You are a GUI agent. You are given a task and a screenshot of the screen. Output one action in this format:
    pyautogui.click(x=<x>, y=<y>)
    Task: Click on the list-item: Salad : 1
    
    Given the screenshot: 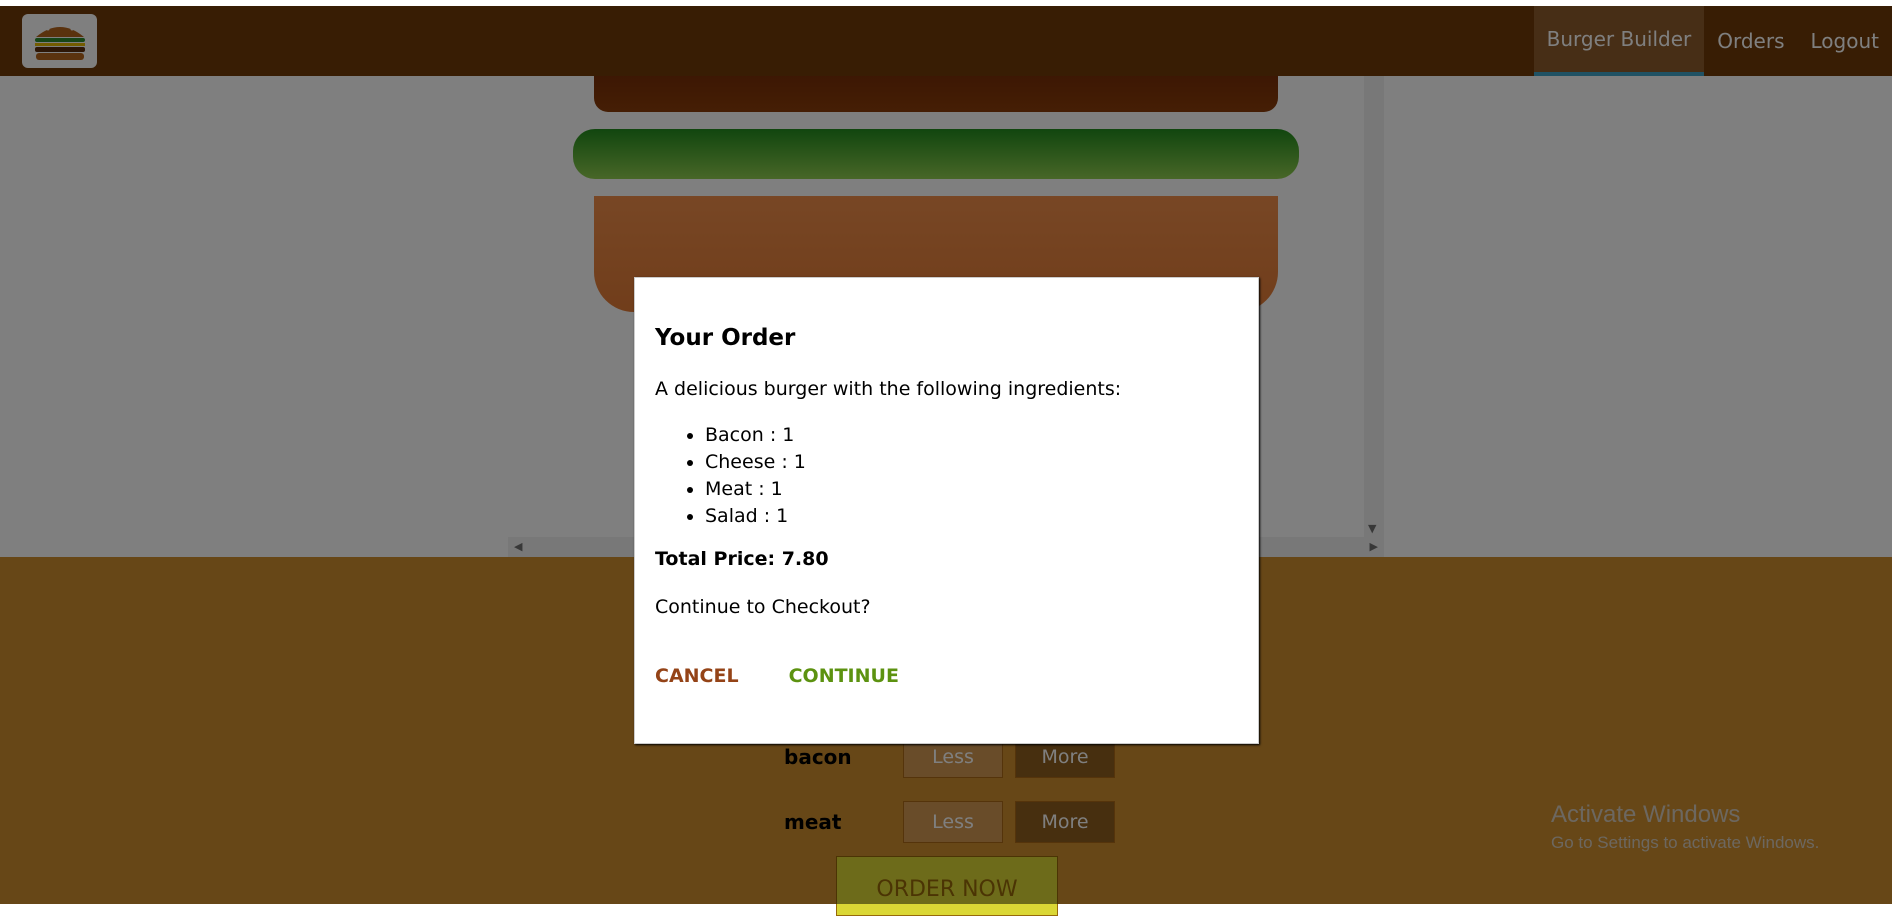 What is the action you would take?
    pyautogui.click(x=971, y=516)
    